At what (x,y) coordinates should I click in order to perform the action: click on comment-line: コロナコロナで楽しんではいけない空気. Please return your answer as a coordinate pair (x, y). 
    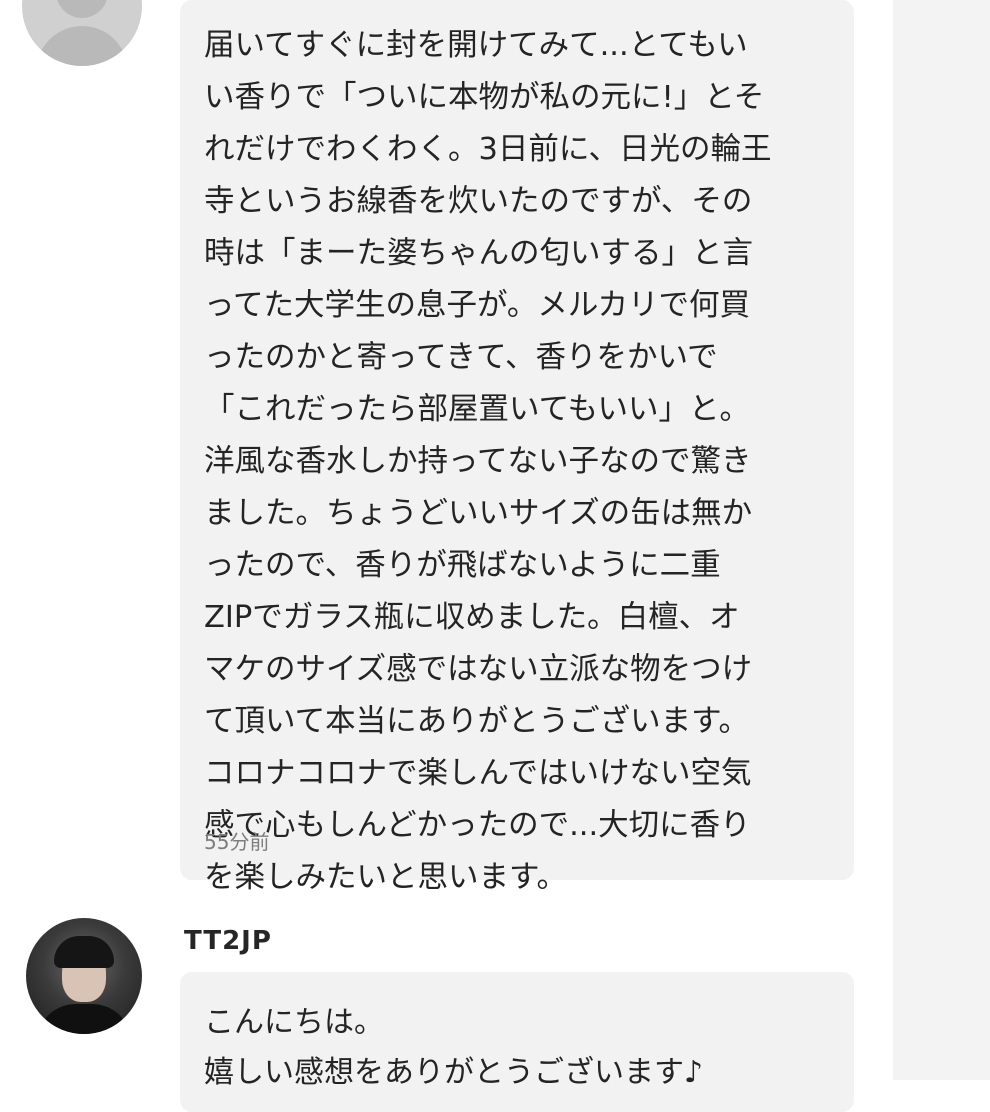
    Looking at the image, I should click on (478, 773).